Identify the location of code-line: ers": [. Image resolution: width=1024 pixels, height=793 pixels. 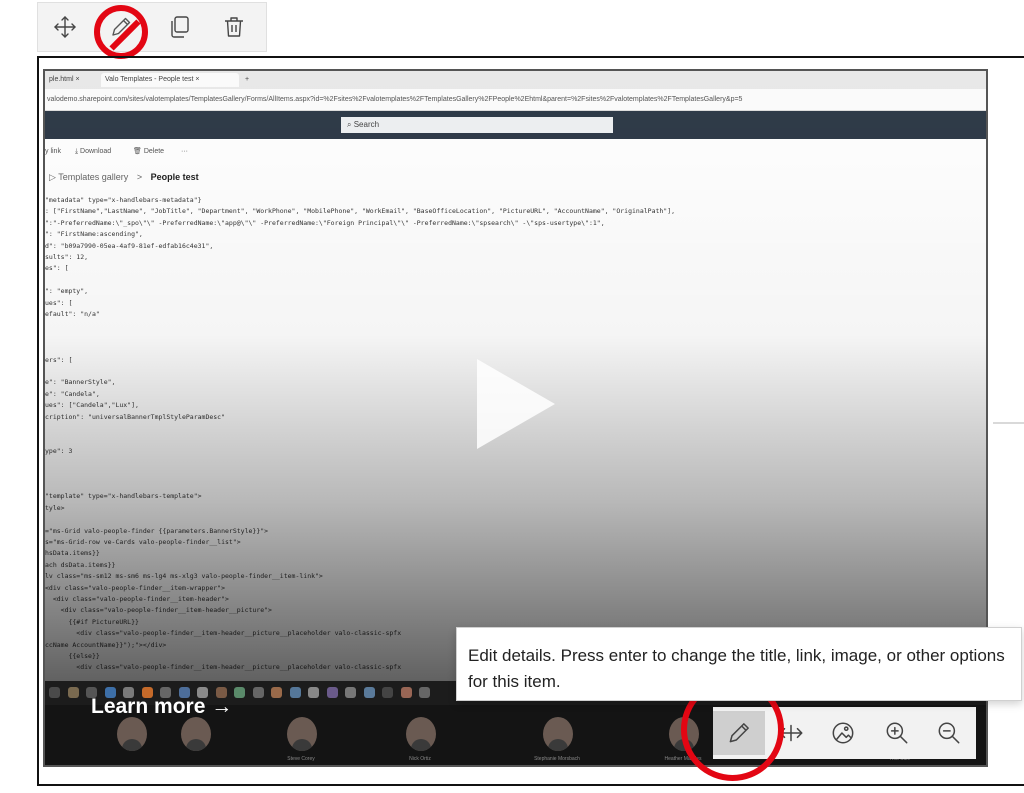
(59, 359).